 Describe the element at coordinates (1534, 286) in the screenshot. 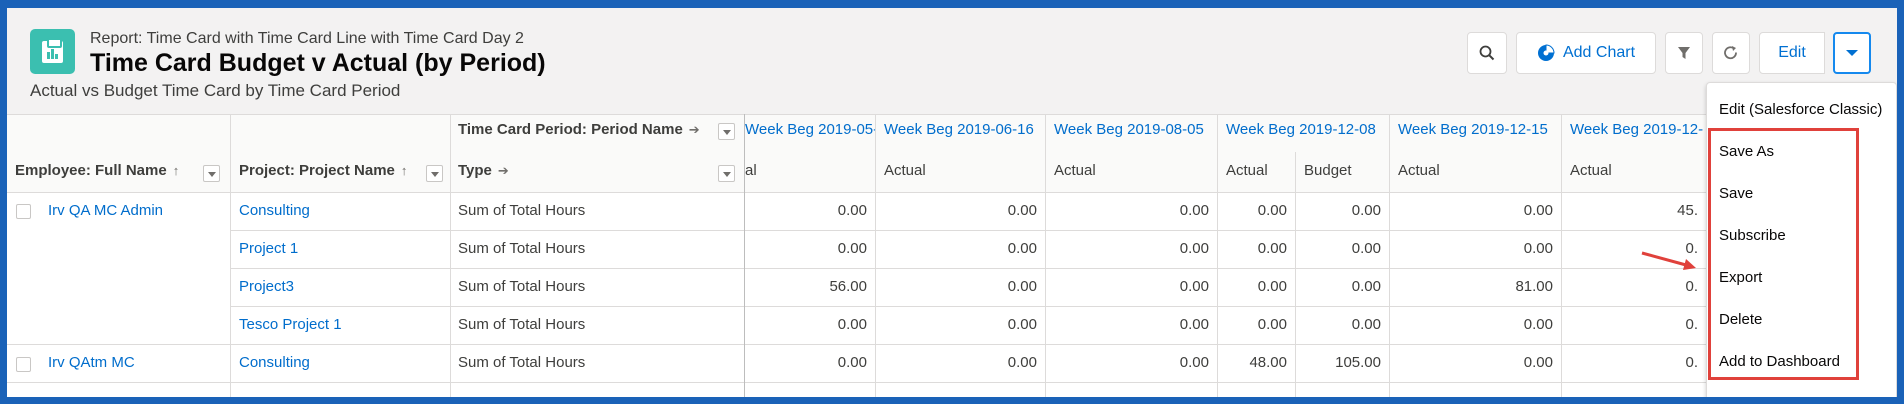

I see `value-cell: 81.00` at that location.